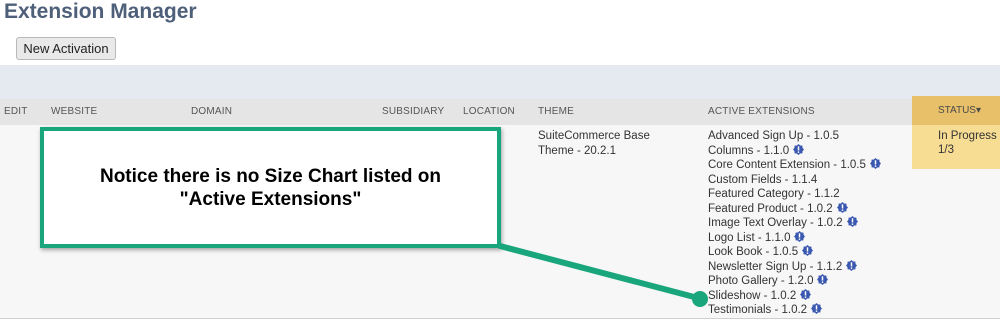 Image resolution: width=1000 pixels, height=324 pixels. What do you see at coordinates (959, 110) in the screenshot?
I see `column-header-status-label: STATUS▾` at bounding box center [959, 110].